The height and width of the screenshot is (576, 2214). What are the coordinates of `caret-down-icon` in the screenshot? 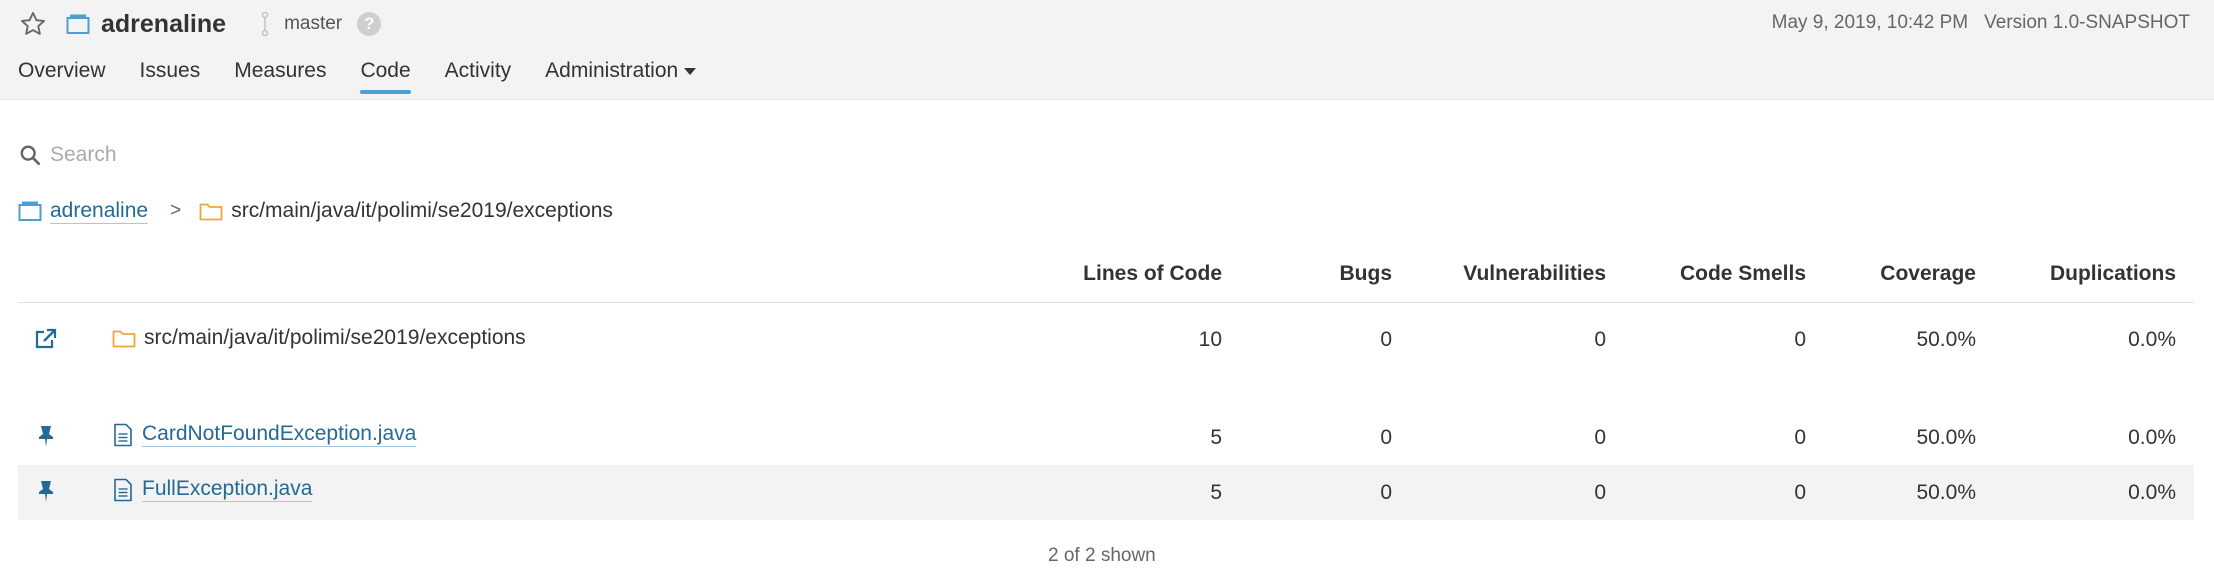 It's located at (690, 71).